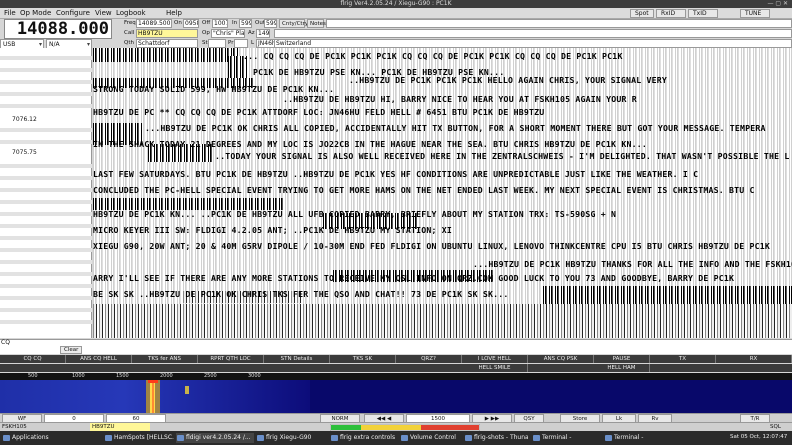  Describe the element at coordinates (754, 359) in the screenshot. I see `macro-button: RX` at that location.